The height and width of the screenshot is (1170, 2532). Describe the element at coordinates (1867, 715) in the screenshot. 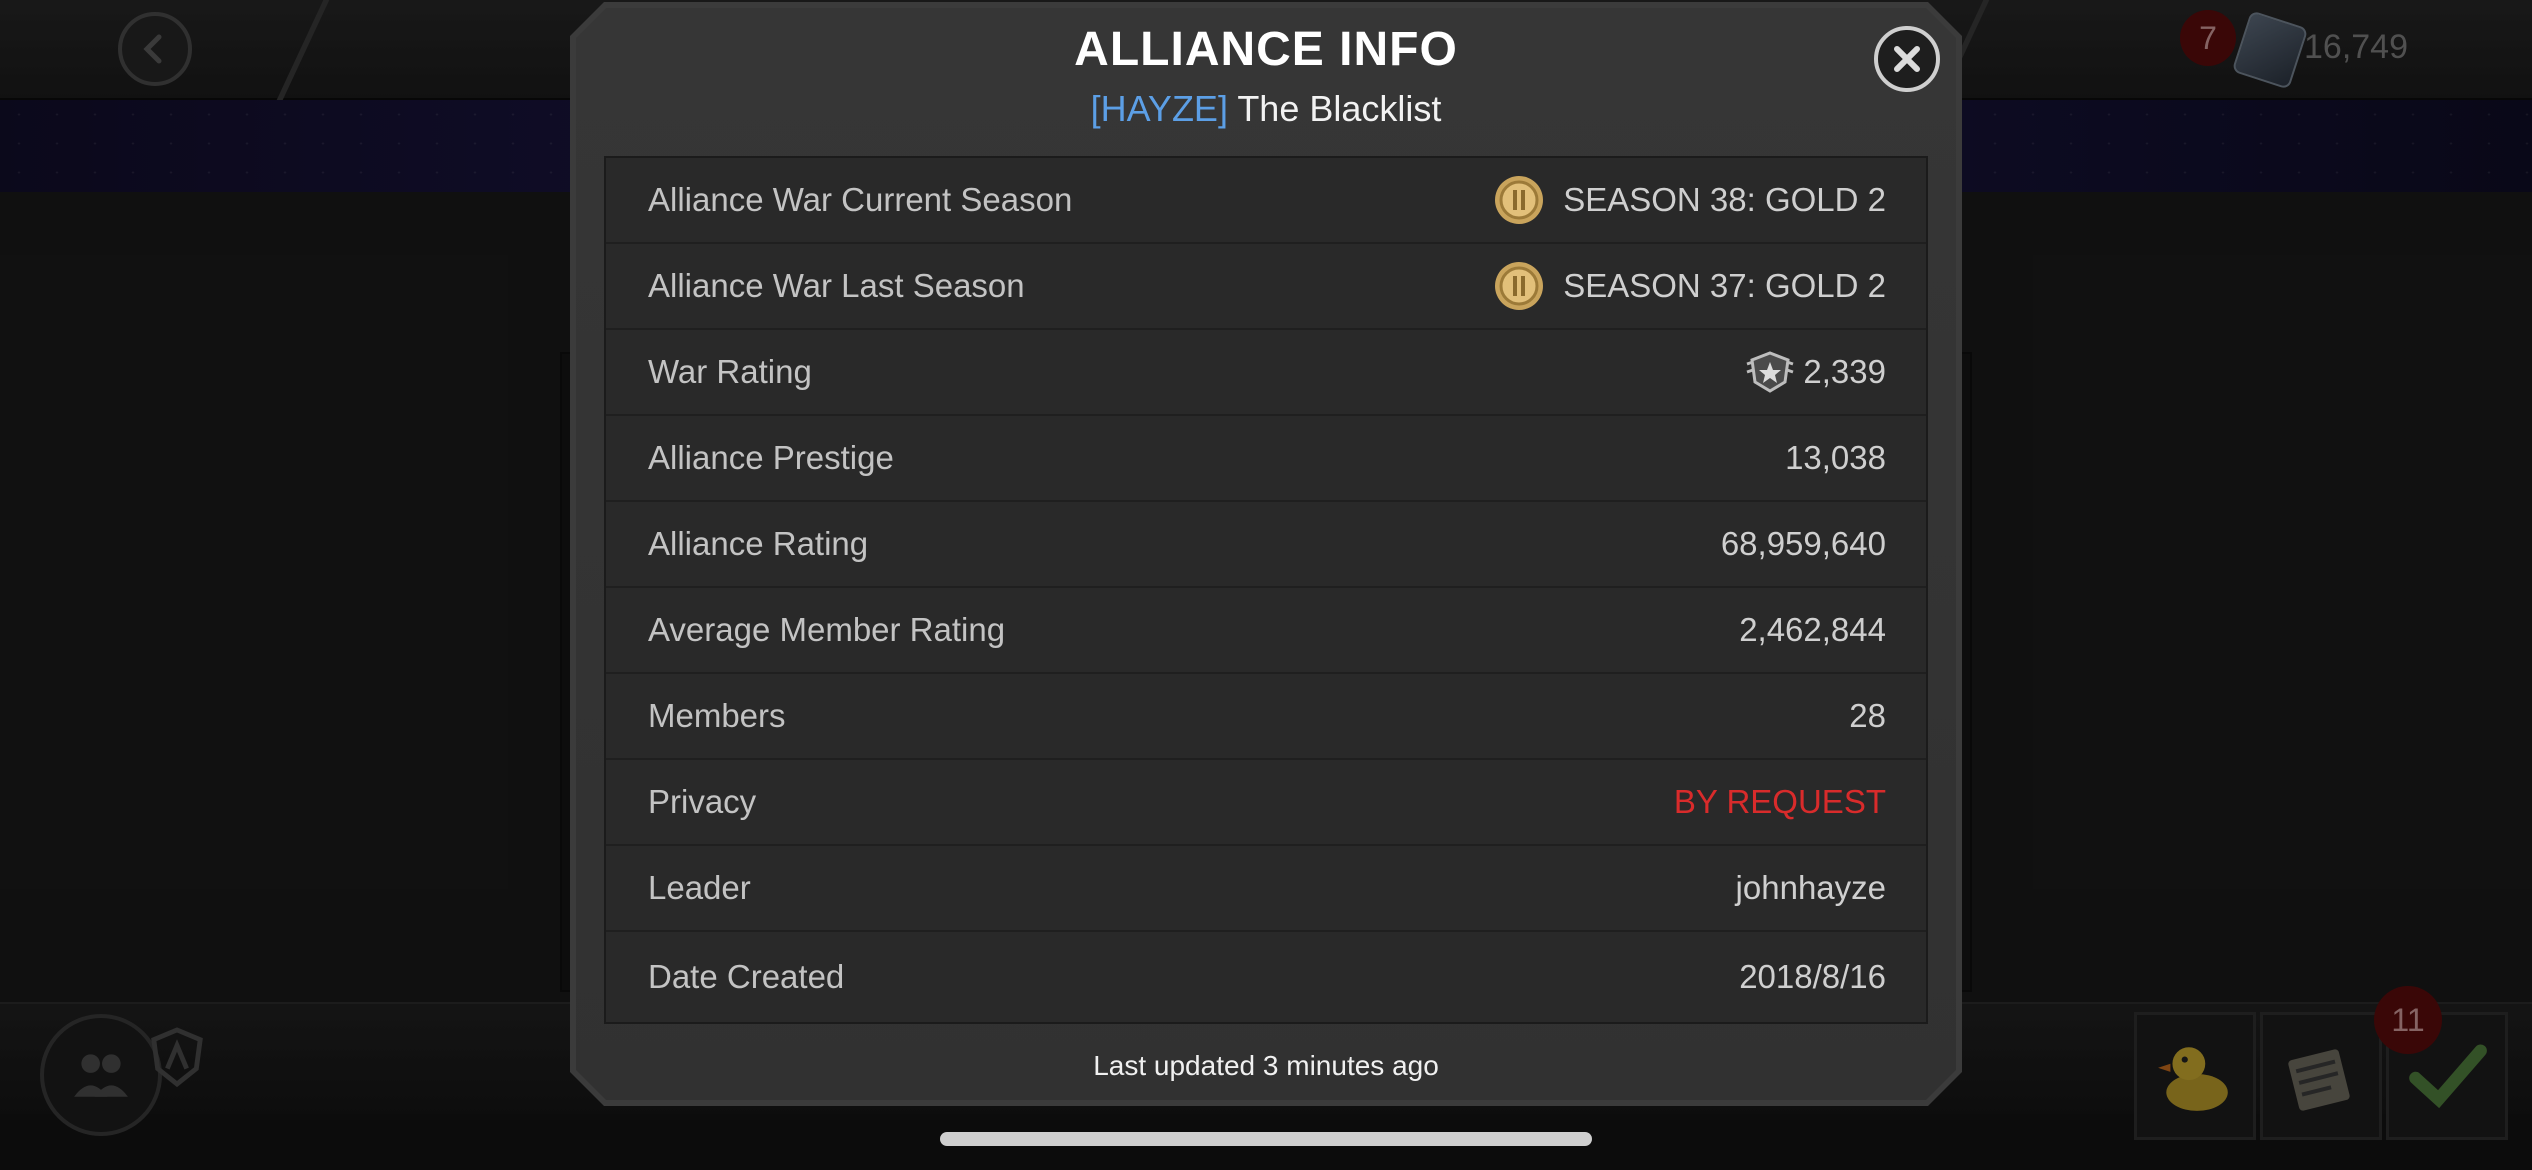

I see `row-value: 28` at that location.